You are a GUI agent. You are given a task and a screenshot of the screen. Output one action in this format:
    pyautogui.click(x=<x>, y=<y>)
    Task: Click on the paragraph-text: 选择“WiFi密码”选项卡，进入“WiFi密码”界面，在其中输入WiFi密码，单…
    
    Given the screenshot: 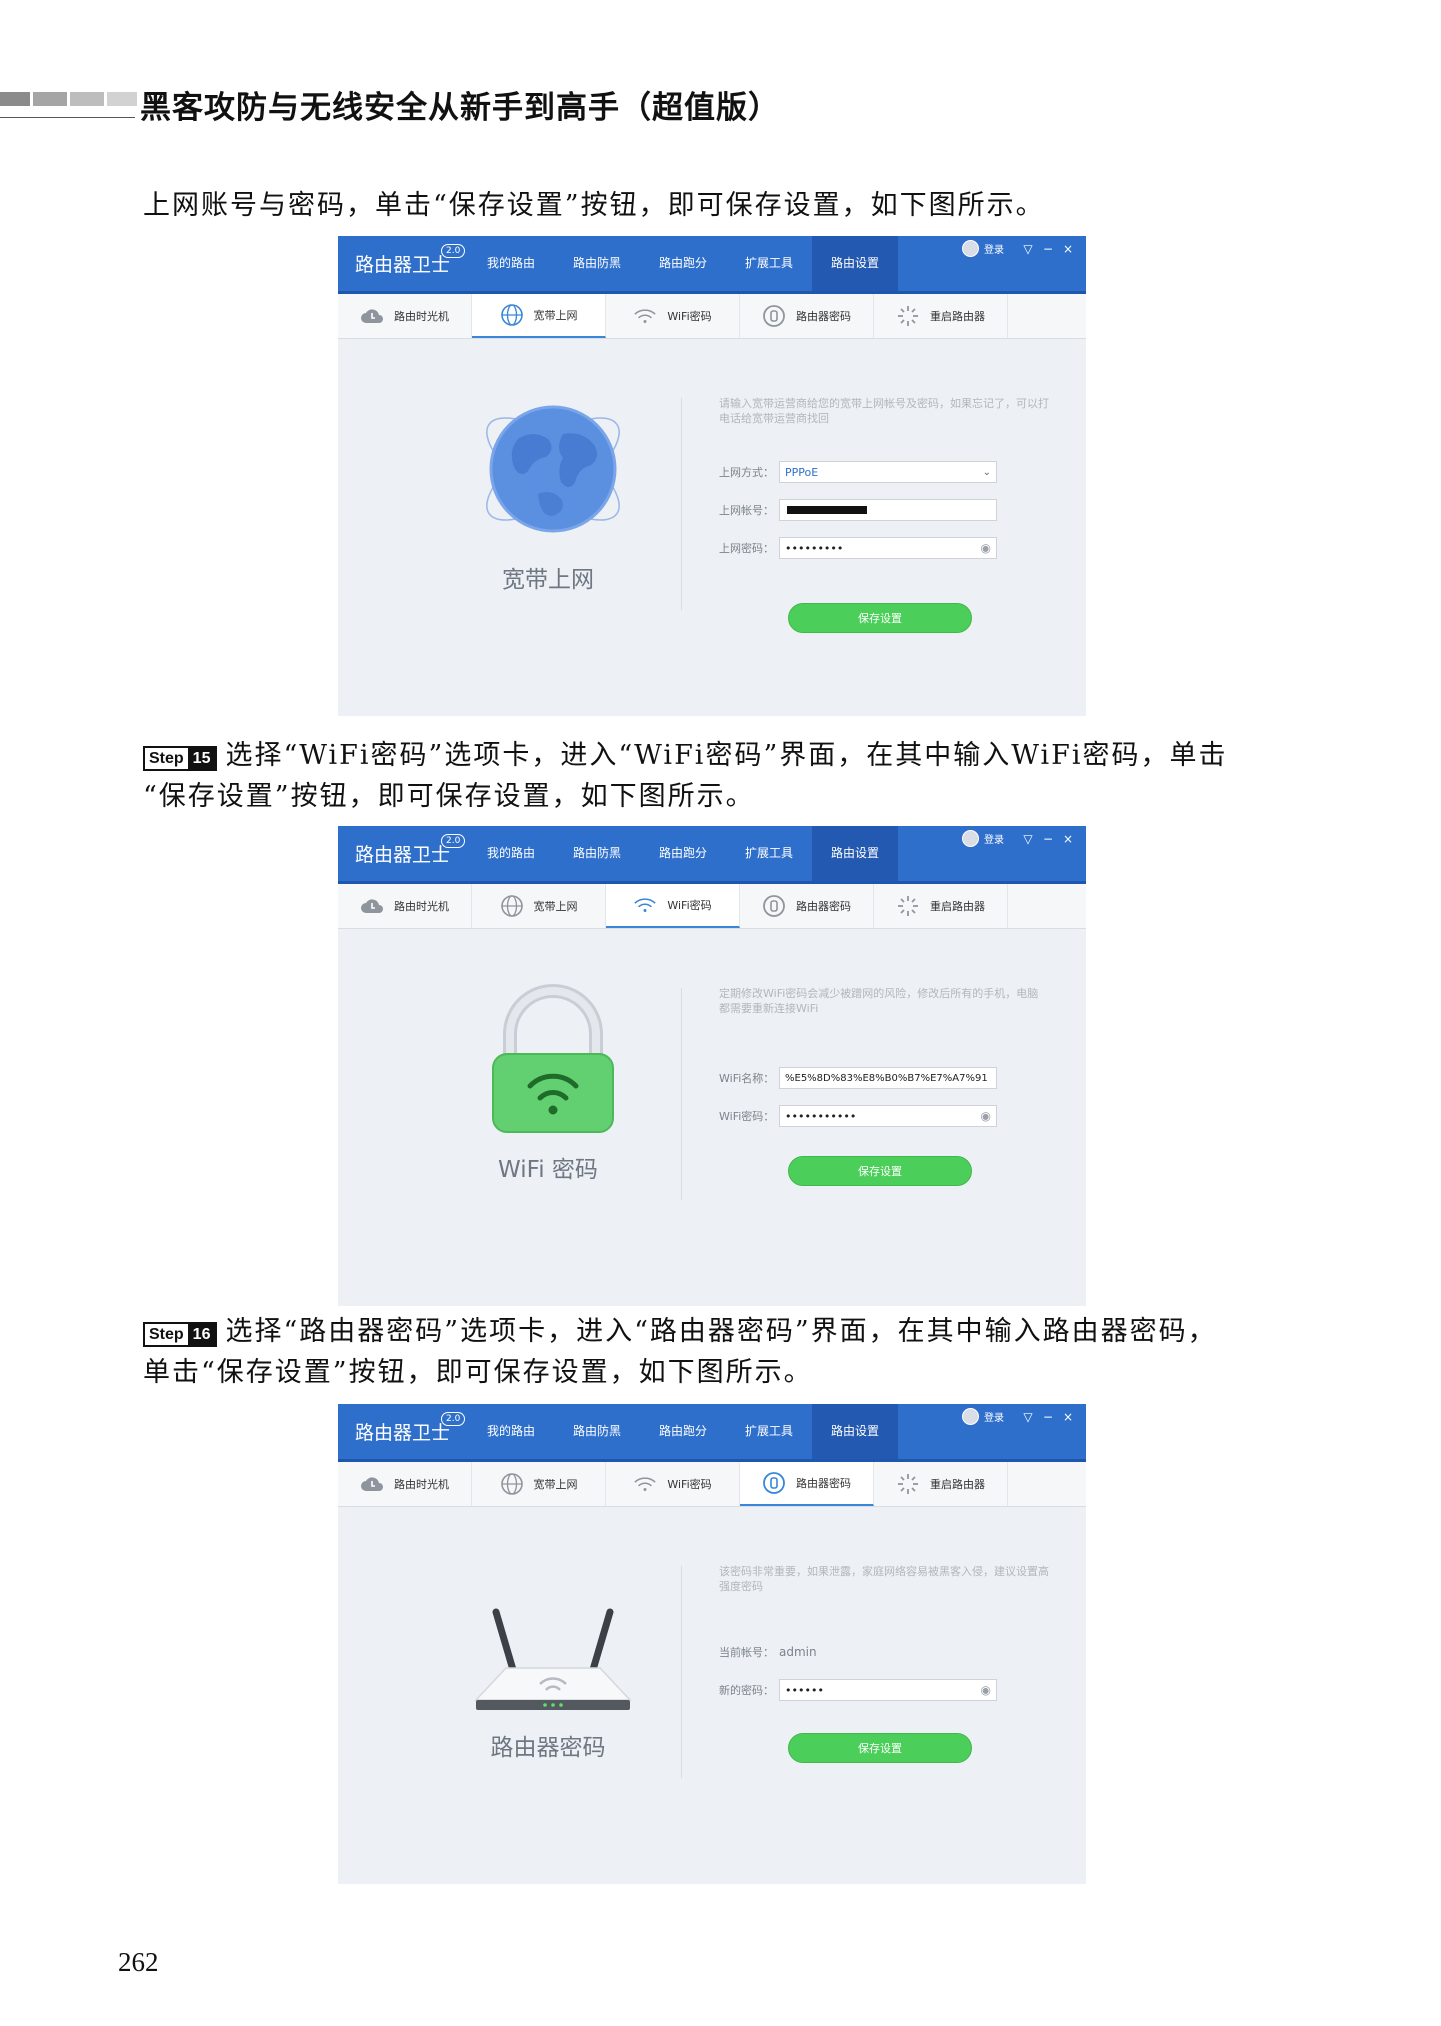 What is the action you would take?
    pyautogui.click(x=726, y=755)
    